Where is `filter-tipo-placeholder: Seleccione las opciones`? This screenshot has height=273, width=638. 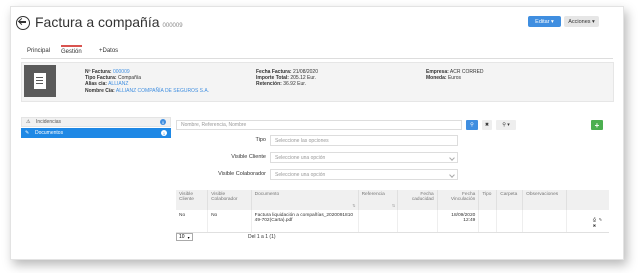 filter-tipo-placeholder: Seleccione las opciones is located at coordinates (302, 140).